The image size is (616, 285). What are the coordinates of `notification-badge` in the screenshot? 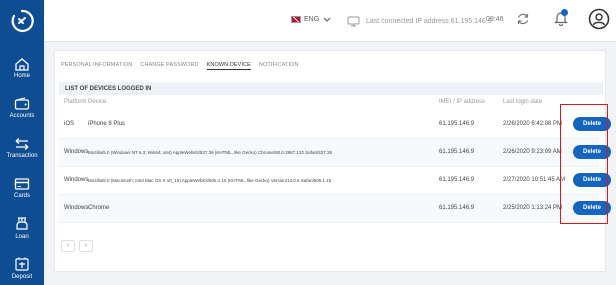 It's located at (564, 12).